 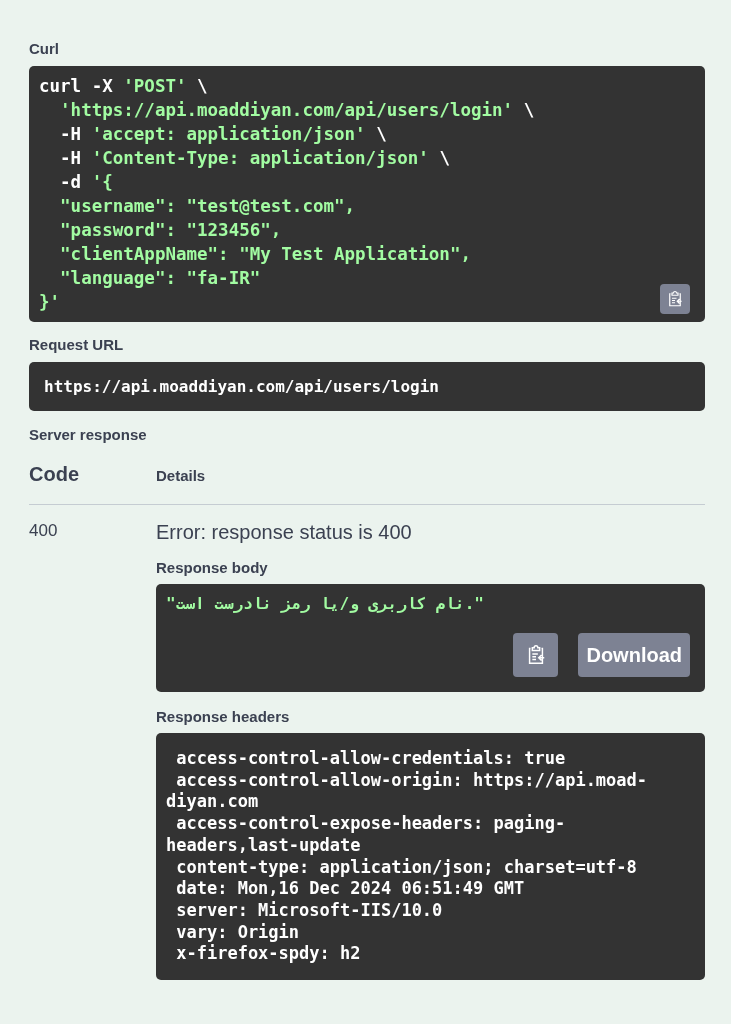 I want to click on status-code: 400, so click(x=44, y=531).